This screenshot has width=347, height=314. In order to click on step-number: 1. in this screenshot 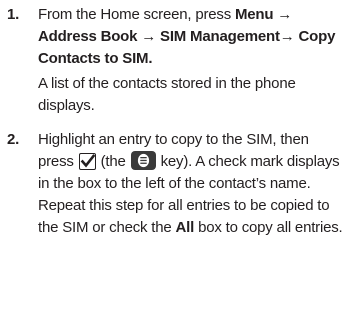, I will do `click(13, 14)`.